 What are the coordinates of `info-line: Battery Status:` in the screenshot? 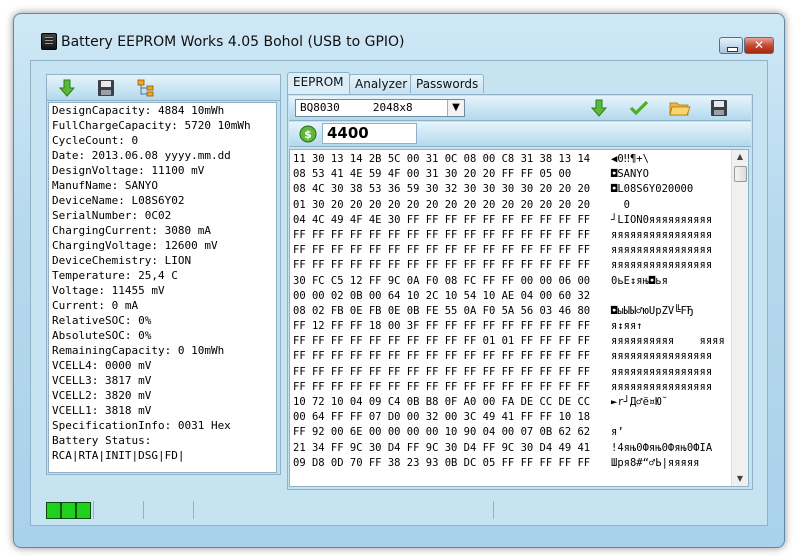 It's located at (102, 440).